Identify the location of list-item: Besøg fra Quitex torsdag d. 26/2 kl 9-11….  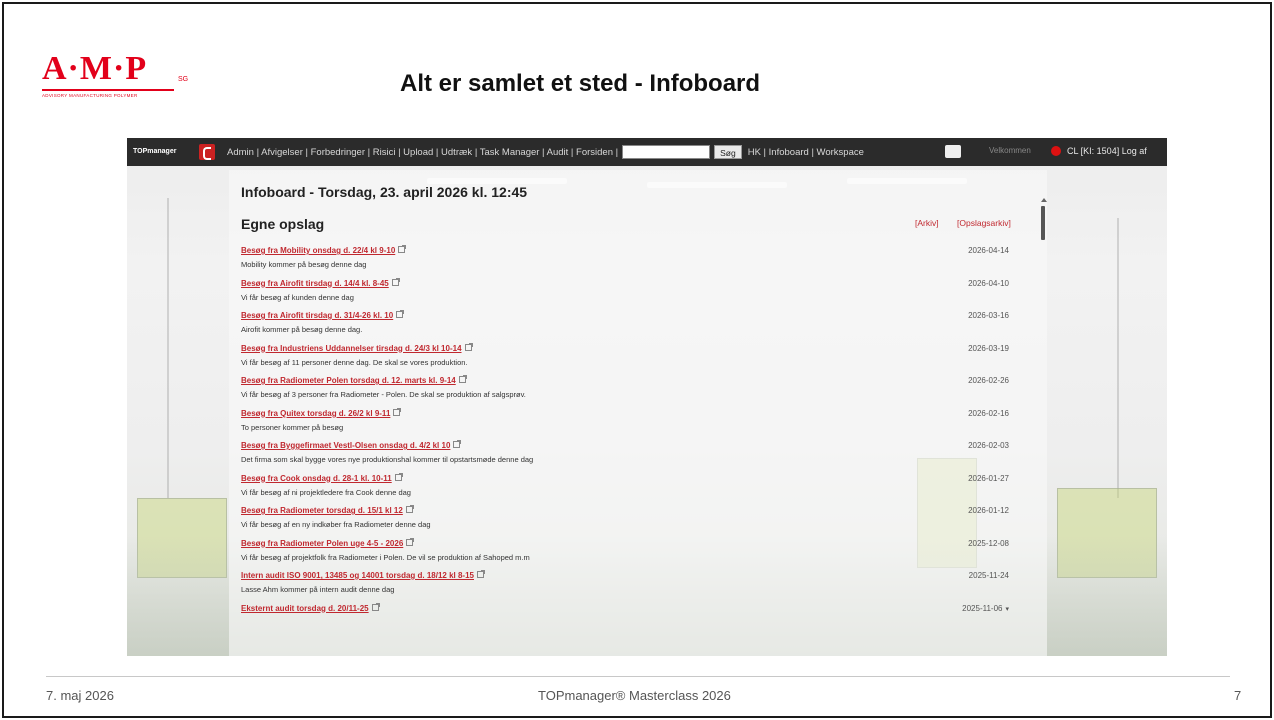
(640, 419).